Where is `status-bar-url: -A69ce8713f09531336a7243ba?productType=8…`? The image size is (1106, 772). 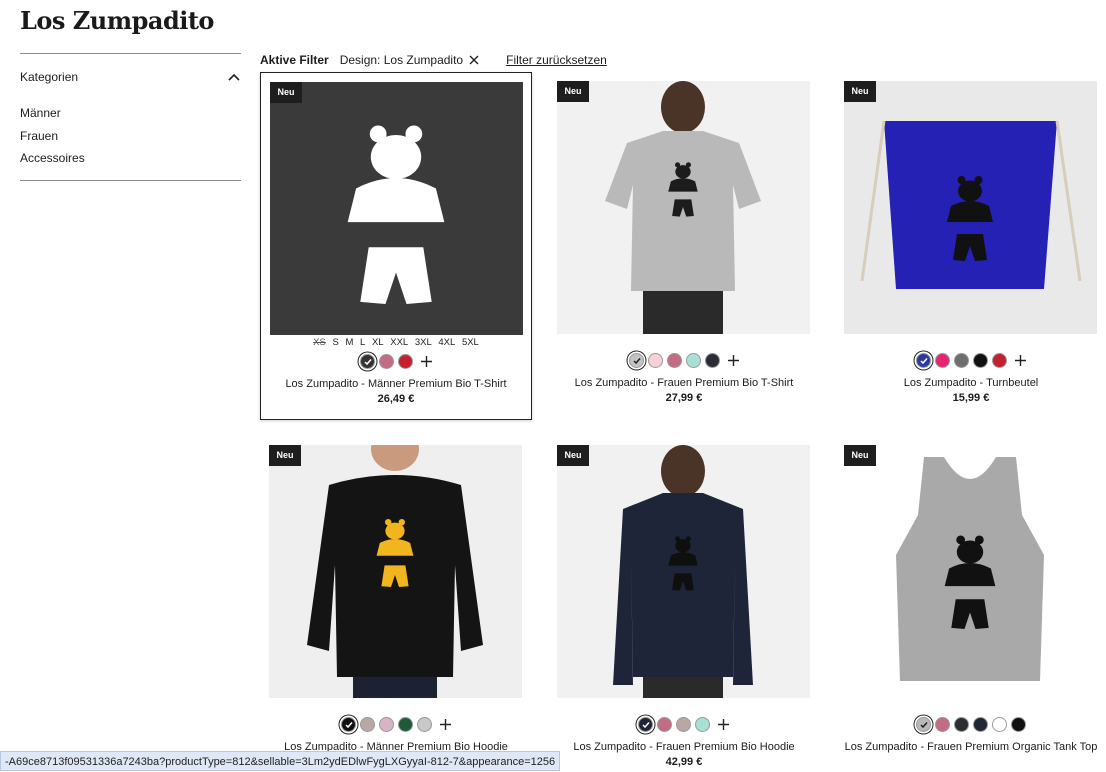
status-bar-url: -A69ce8713f09531336a7243ba?productType=8… is located at coordinates (280, 761).